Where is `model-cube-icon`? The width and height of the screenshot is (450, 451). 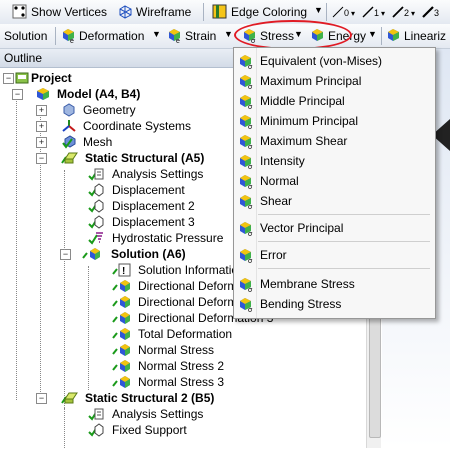
model-cube-icon is located at coordinates (43, 94).